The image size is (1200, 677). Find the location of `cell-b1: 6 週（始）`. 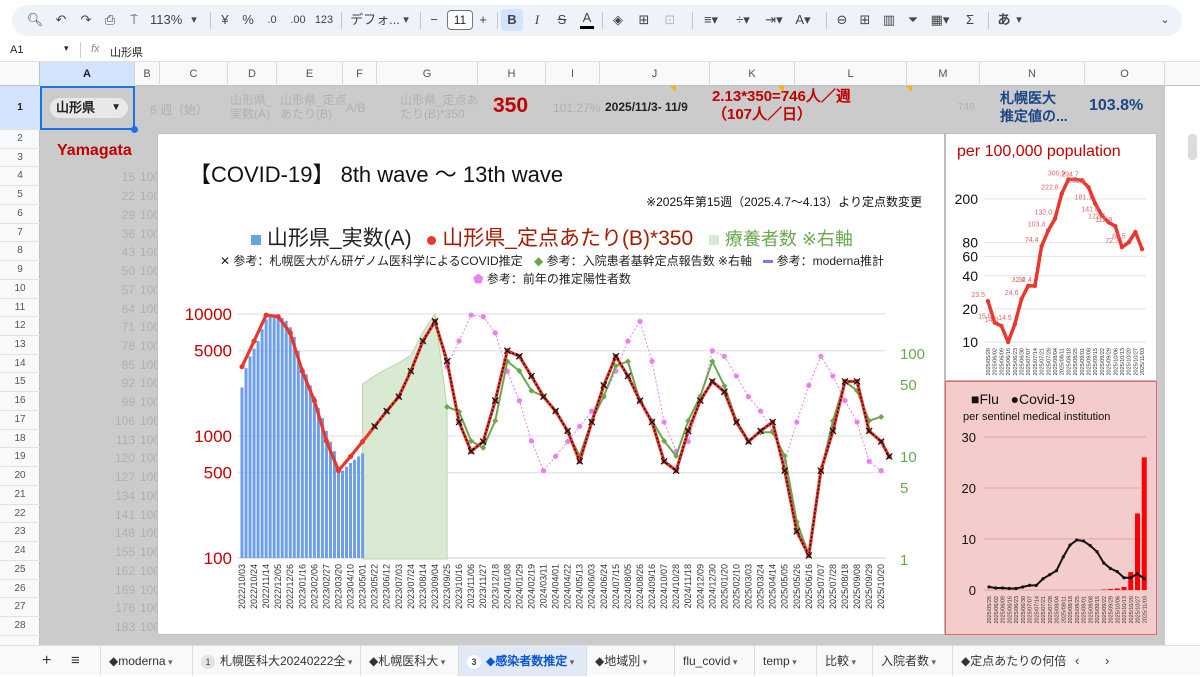

cell-b1: 6 週（始） is located at coordinates (179, 109).